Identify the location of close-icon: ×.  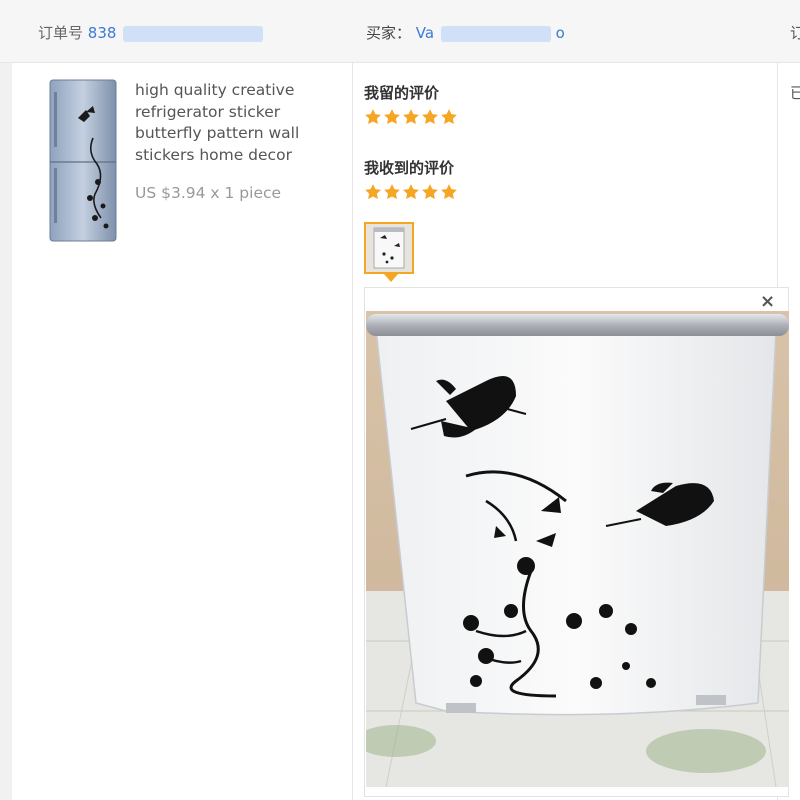
(767, 301).